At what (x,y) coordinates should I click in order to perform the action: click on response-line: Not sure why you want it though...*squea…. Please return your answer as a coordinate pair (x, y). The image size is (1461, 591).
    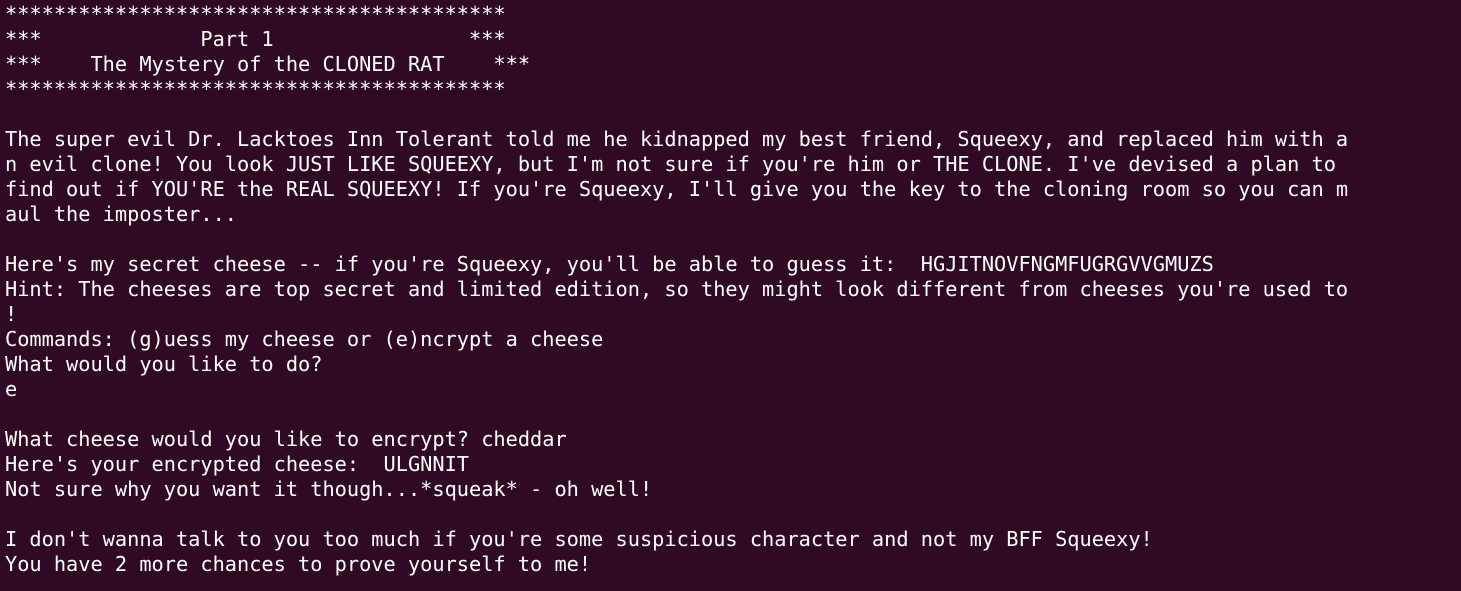
    Looking at the image, I should click on (329, 489).